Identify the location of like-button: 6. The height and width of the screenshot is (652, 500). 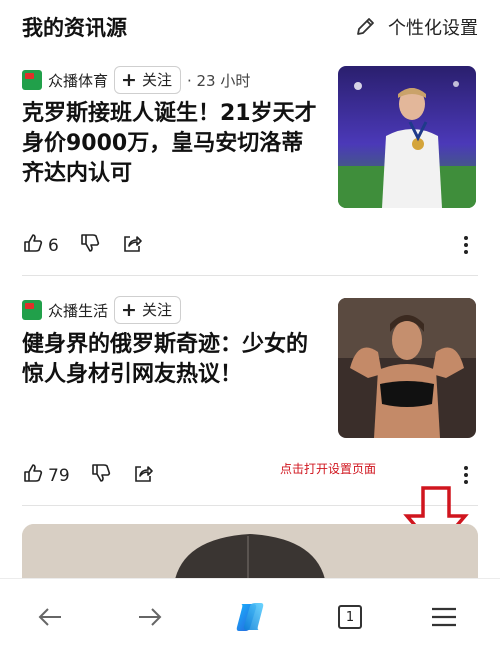
(40, 245).